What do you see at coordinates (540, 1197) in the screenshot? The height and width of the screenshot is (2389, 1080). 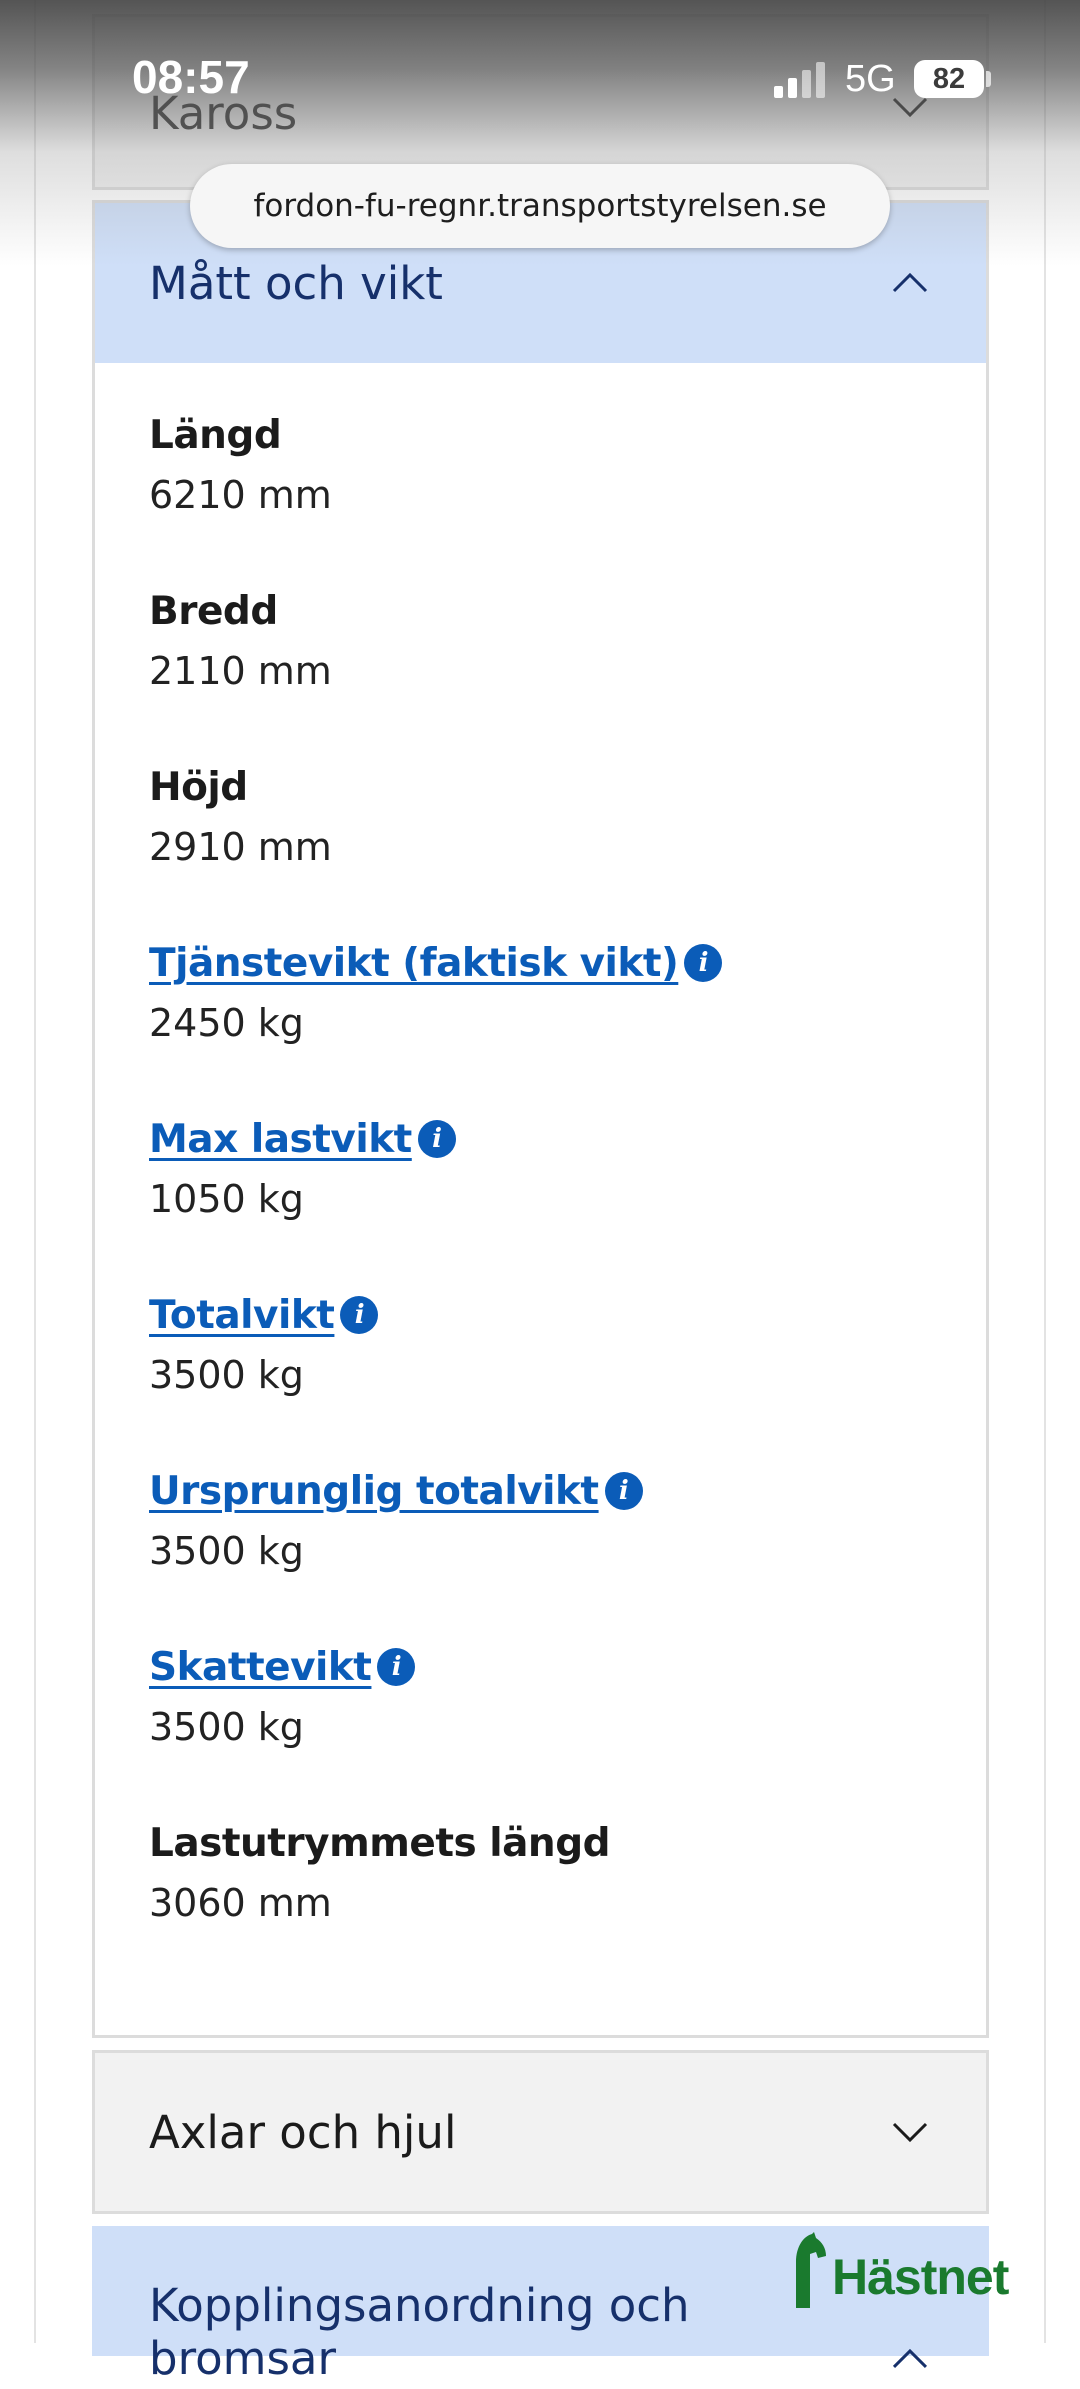 I see `field-max-lastvikt: Max lastvikt i 1050 kg` at bounding box center [540, 1197].